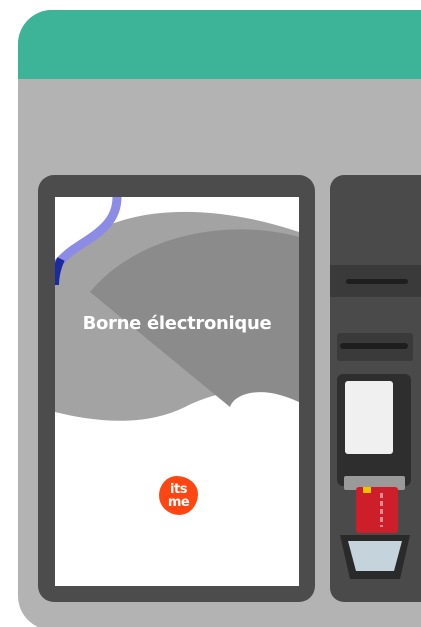 The image size is (421, 627). What do you see at coordinates (377, 510) in the screenshot?
I see `bank-card` at bounding box center [377, 510].